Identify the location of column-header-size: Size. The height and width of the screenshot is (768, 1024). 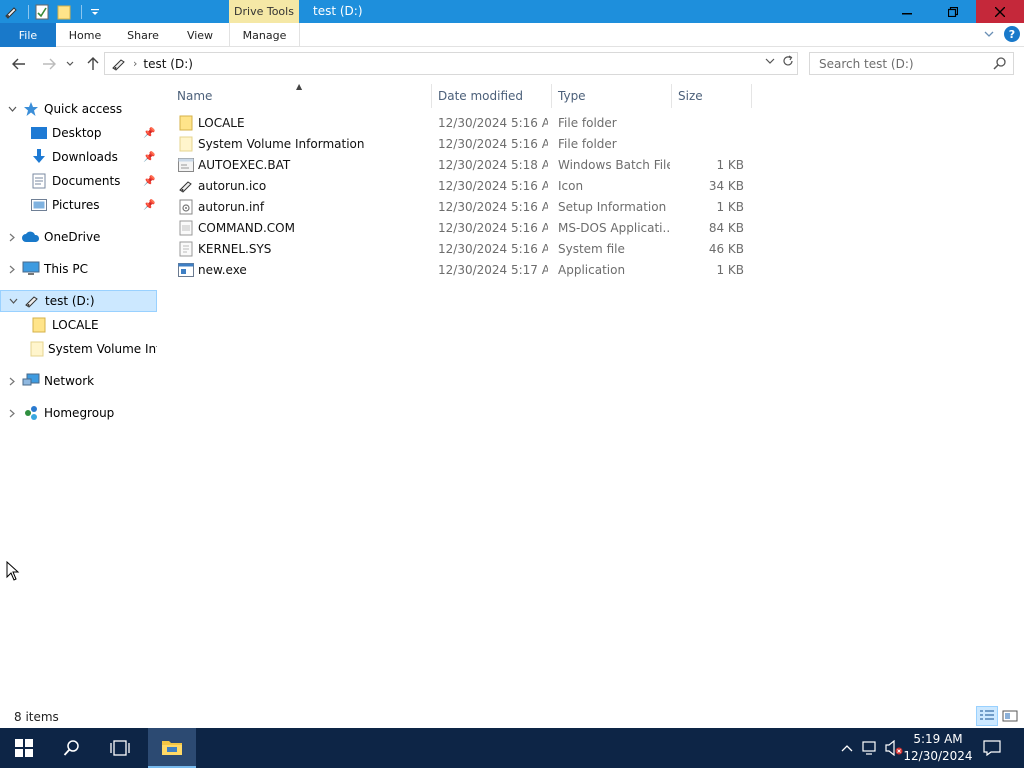
(712, 96).